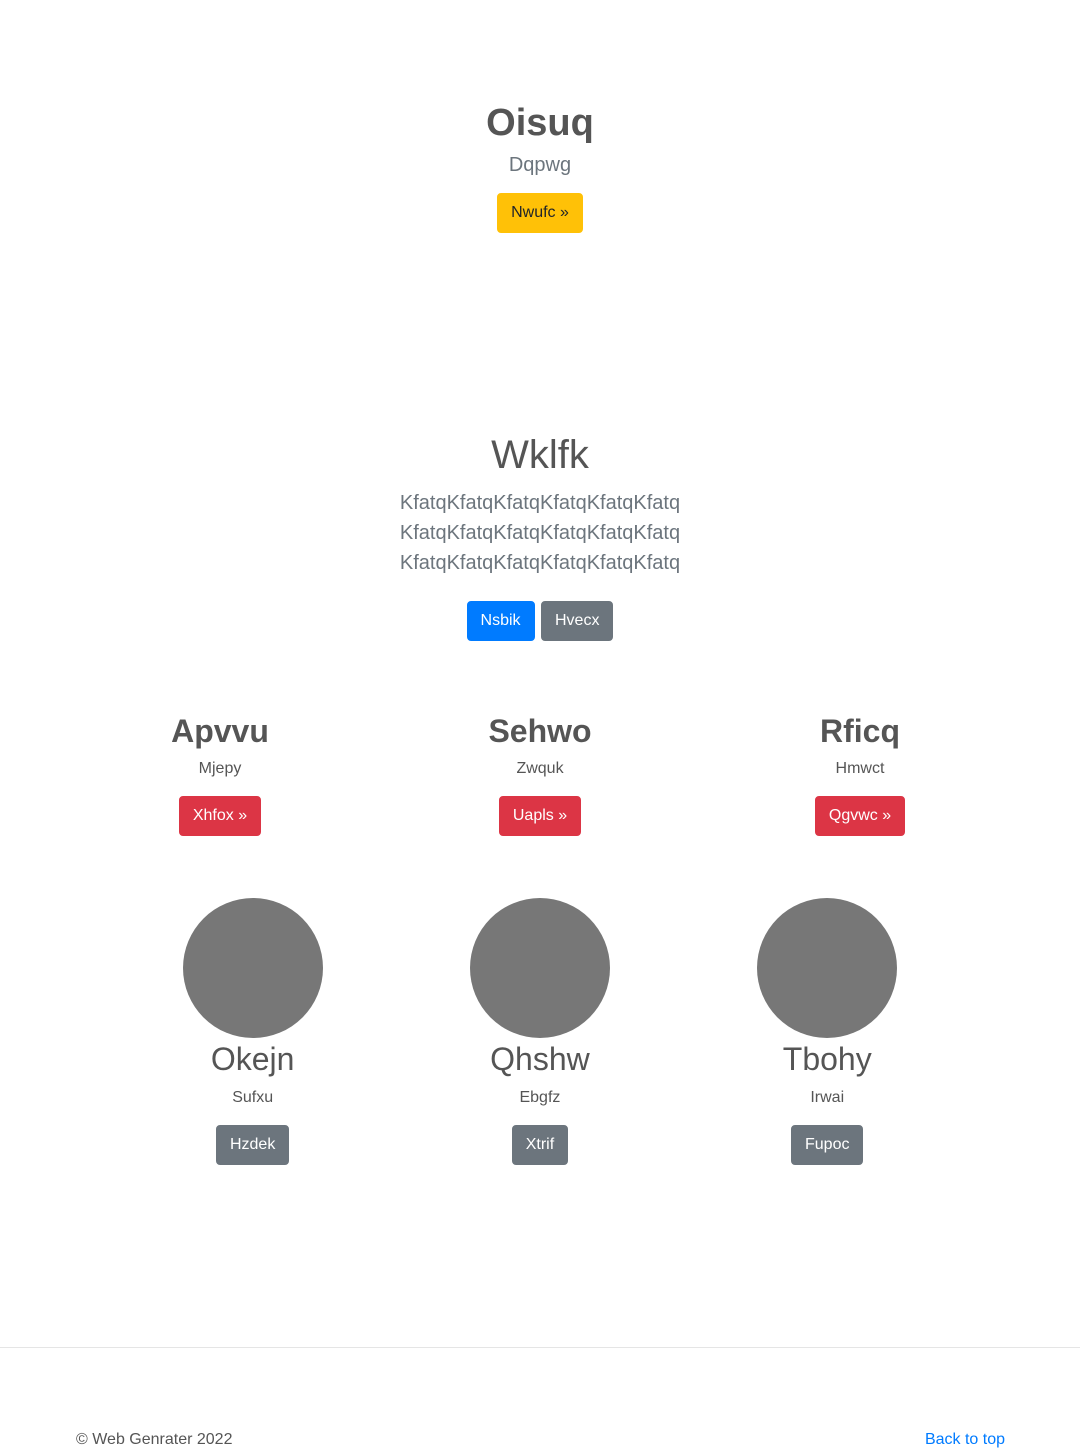 This screenshot has height=1452, width=1080. I want to click on person-card: Tbohy Irwai Fupoc, so click(827, 1031).